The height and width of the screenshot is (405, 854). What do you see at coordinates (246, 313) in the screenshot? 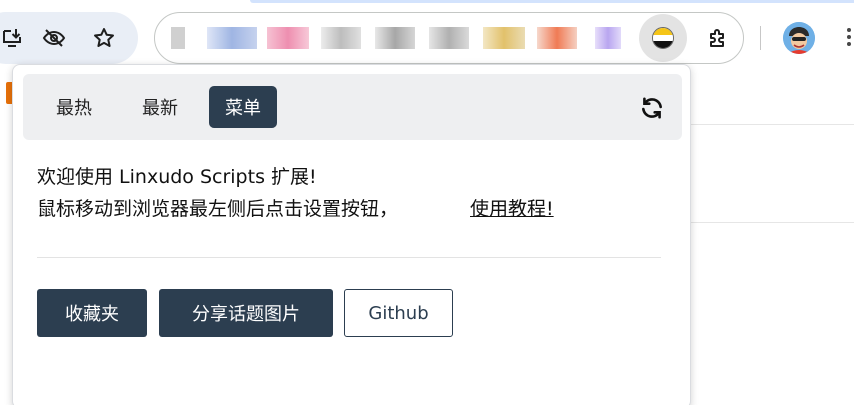
I see `share-topic-image-button: 分享话题图片` at bounding box center [246, 313].